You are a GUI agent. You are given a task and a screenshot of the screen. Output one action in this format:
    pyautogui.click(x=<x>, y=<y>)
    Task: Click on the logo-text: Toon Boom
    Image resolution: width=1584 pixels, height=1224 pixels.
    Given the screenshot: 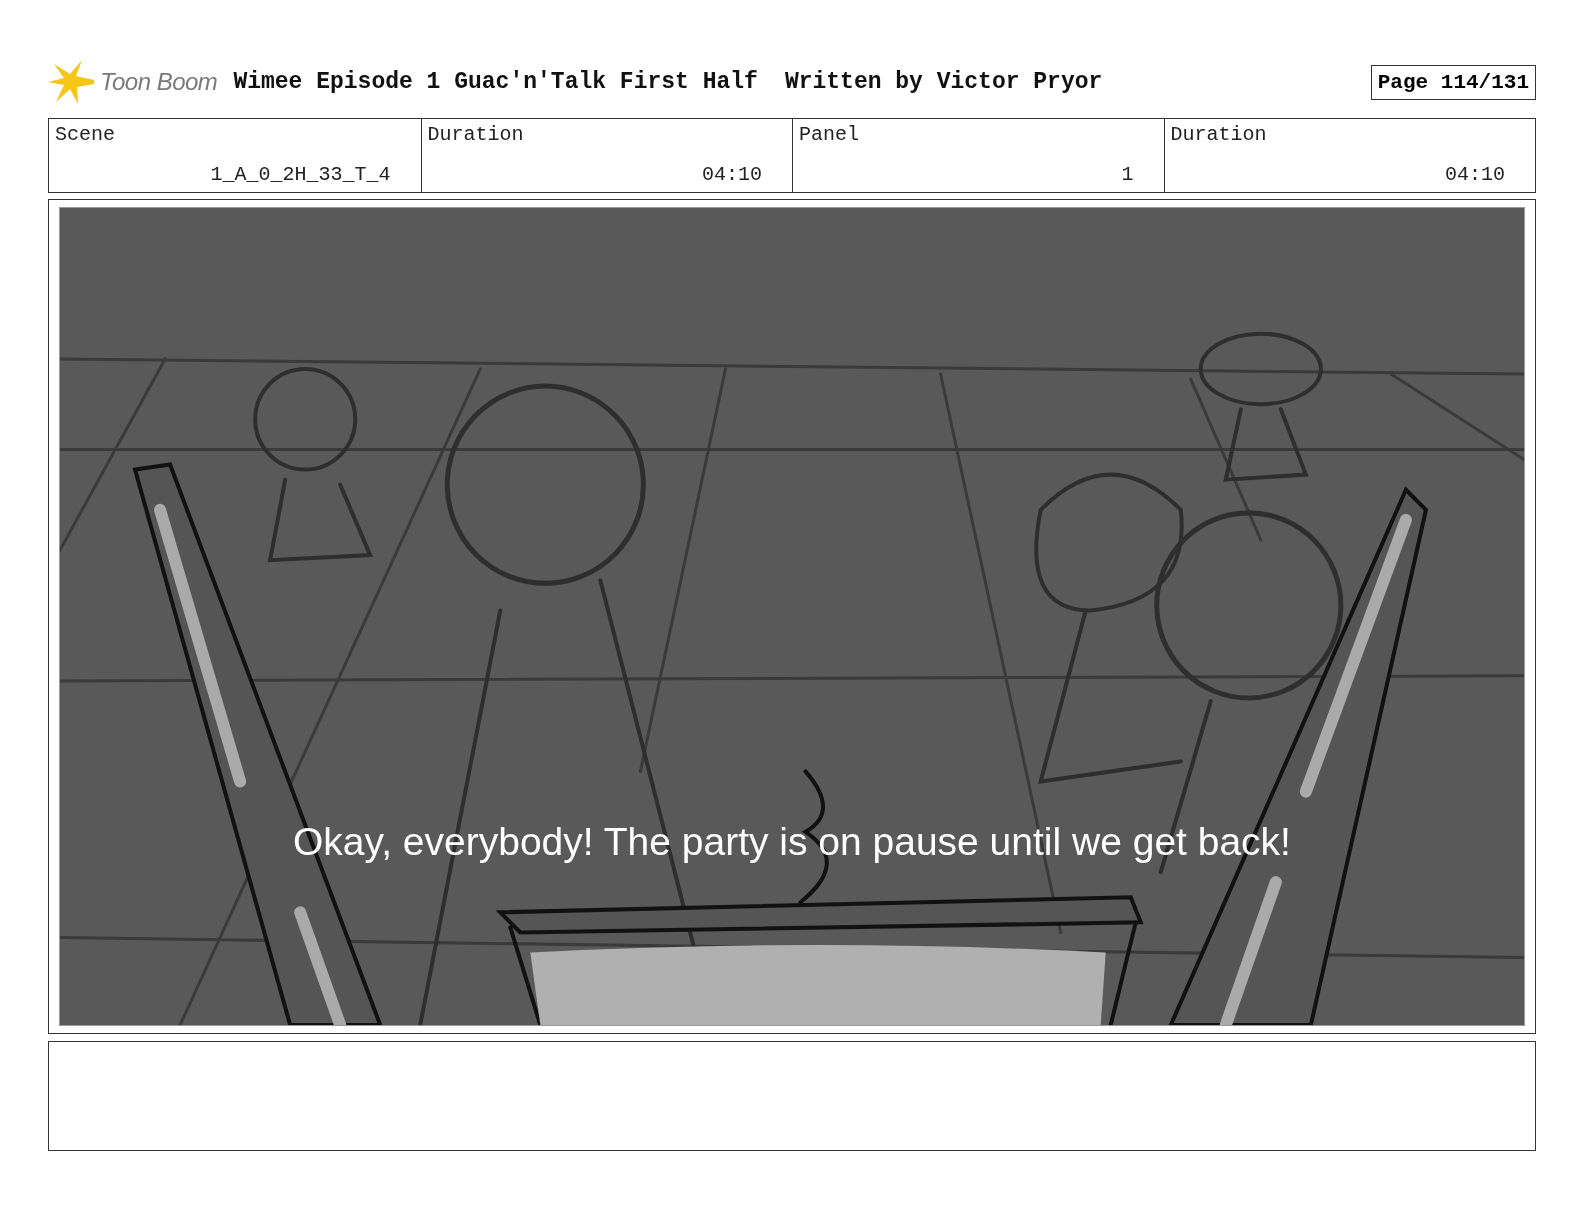 What is the action you would take?
    pyautogui.click(x=159, y=82)
    